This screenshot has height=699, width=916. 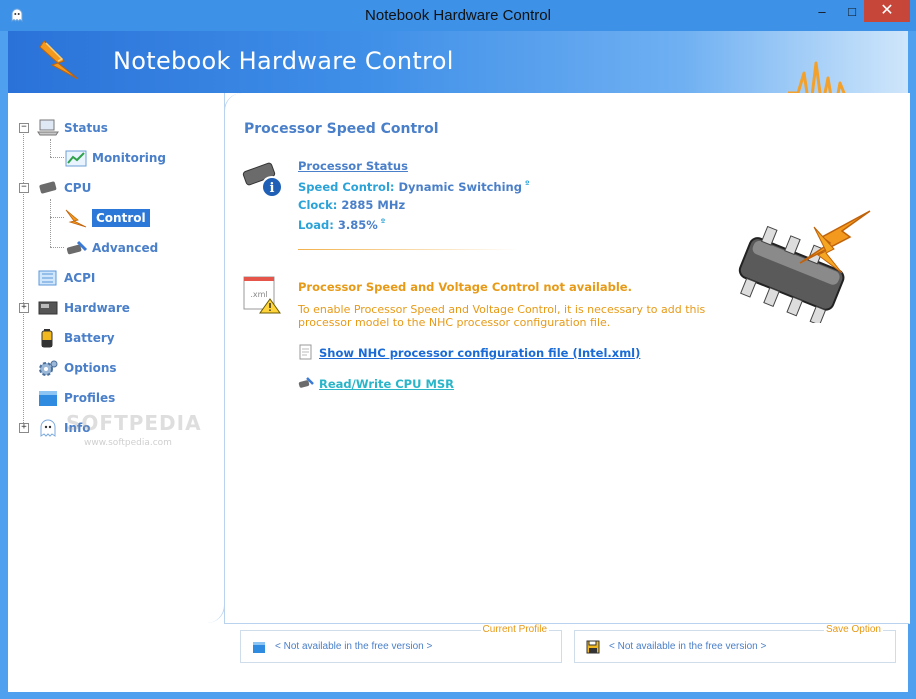 What do you see at coordinates (341, 129) in the screenshot?
I see `page-title: Processor Speed Control` at bounding box center [341, 129].